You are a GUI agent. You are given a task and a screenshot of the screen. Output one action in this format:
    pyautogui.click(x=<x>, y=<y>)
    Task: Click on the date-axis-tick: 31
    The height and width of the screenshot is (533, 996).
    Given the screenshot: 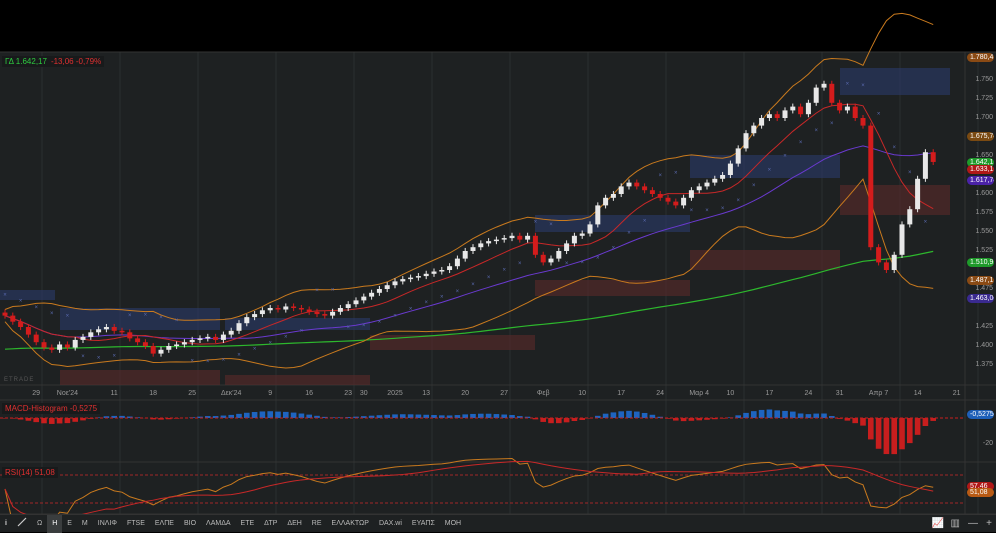 What is the action you would take?
    pyautogui.click(x=840, y=393)
    